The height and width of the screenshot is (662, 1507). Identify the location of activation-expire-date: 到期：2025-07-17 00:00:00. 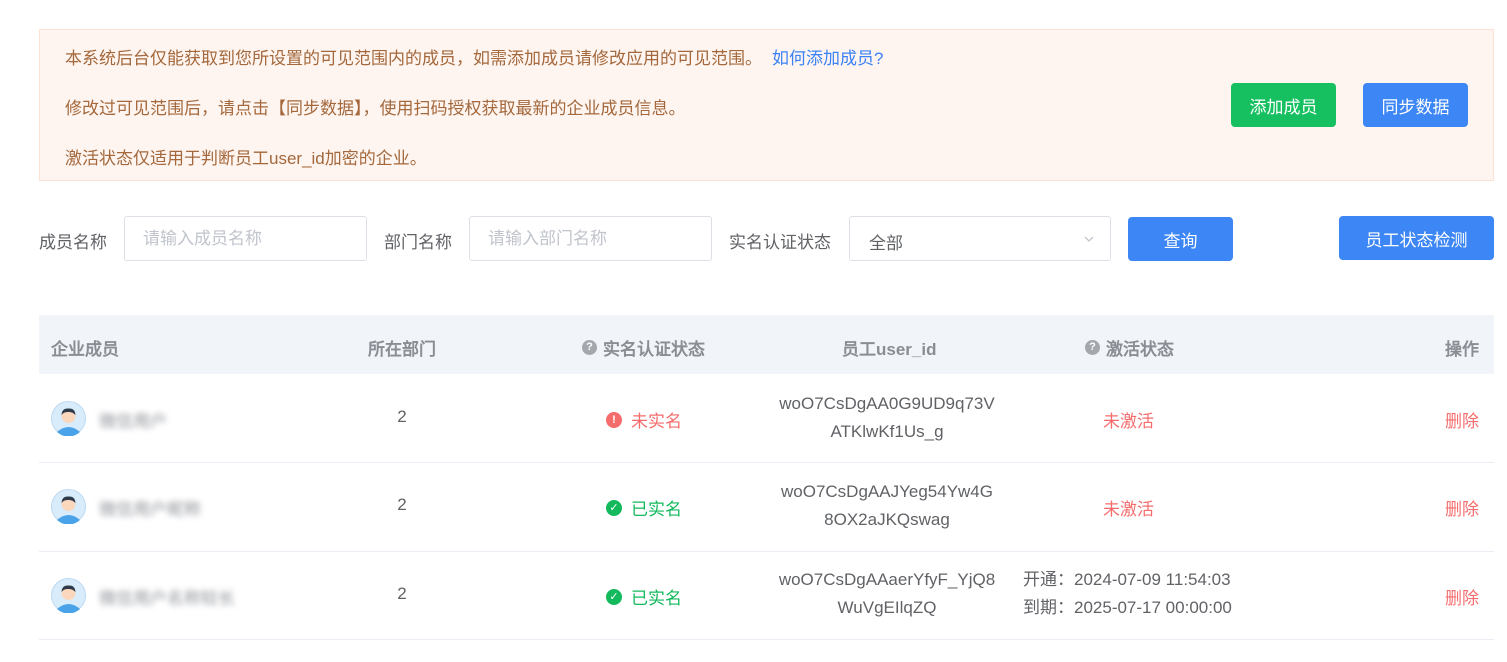
(1127, 607).